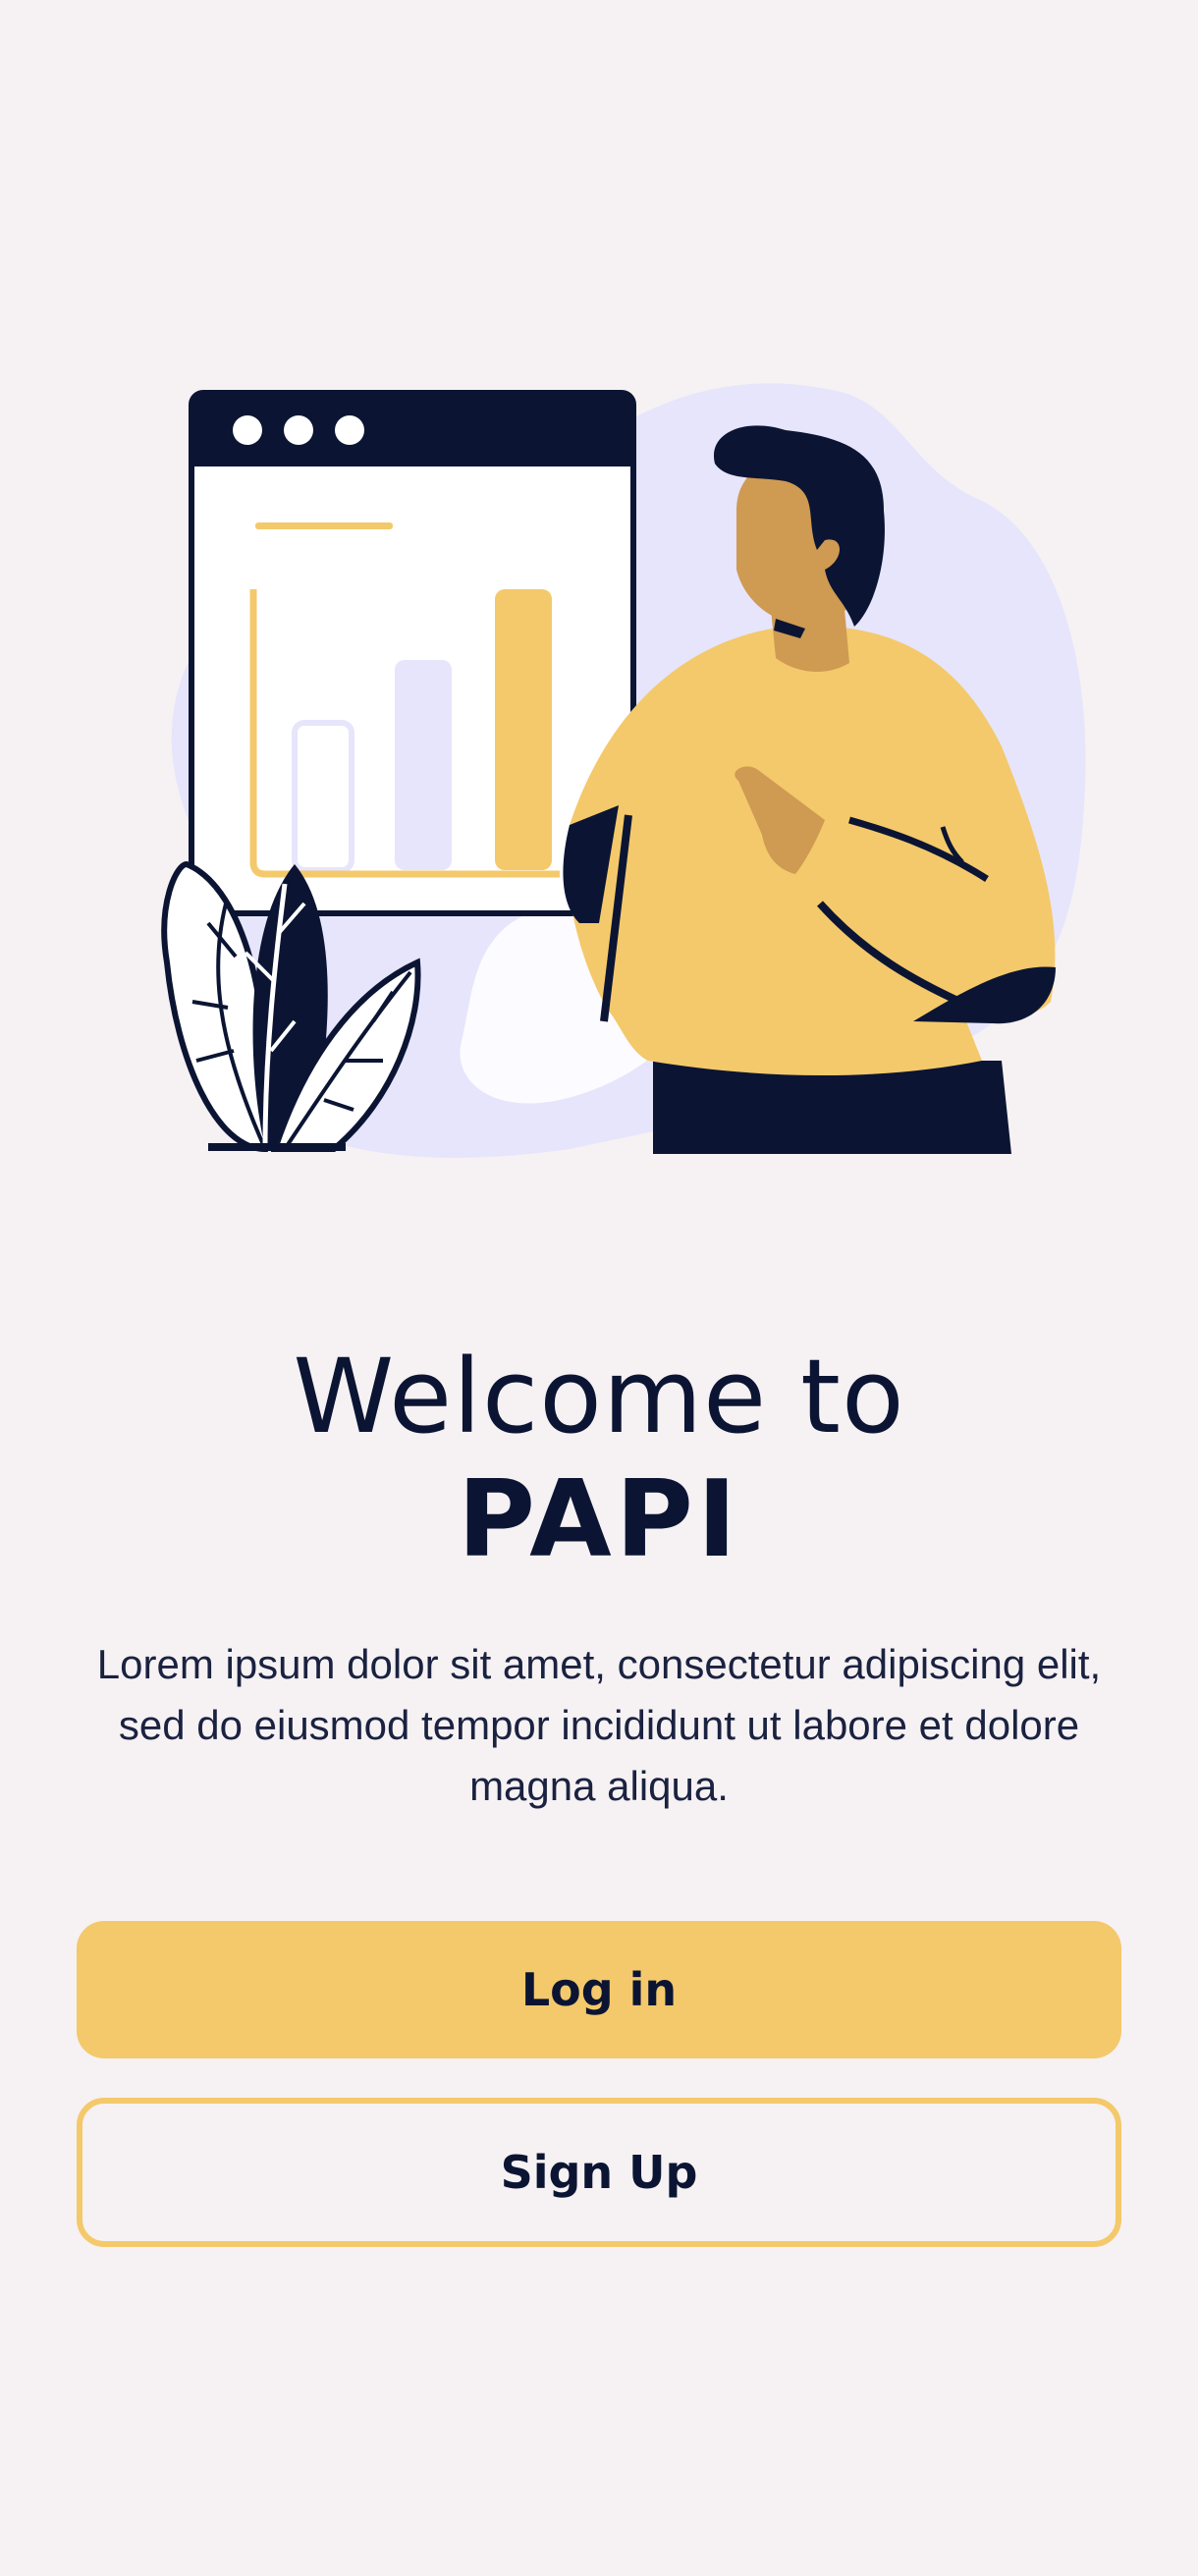  I want to click on login-button: Log in, so click(599, 1990).